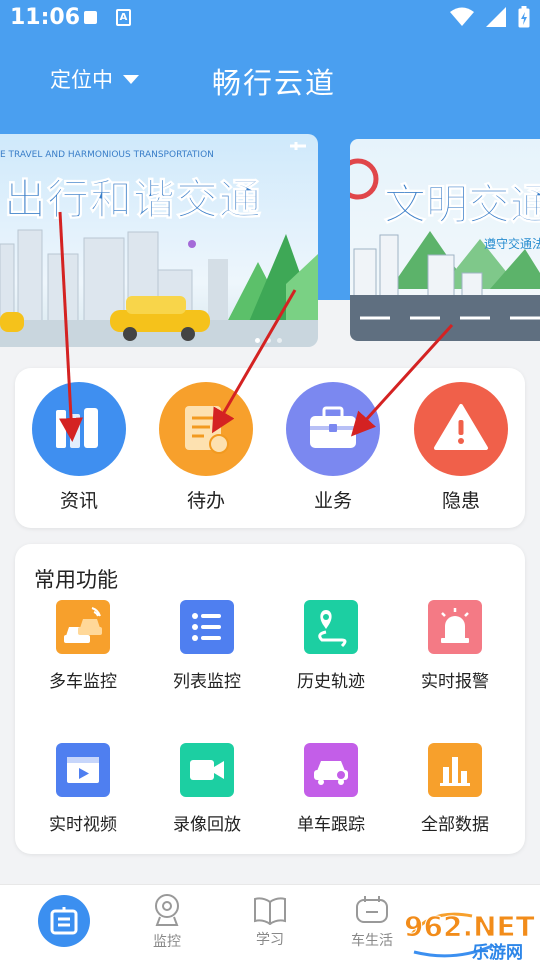 The image size is (540, 960). Describe the element at coordinates (331, 770) in the screenshot. I see `car-track-icon` at that location.